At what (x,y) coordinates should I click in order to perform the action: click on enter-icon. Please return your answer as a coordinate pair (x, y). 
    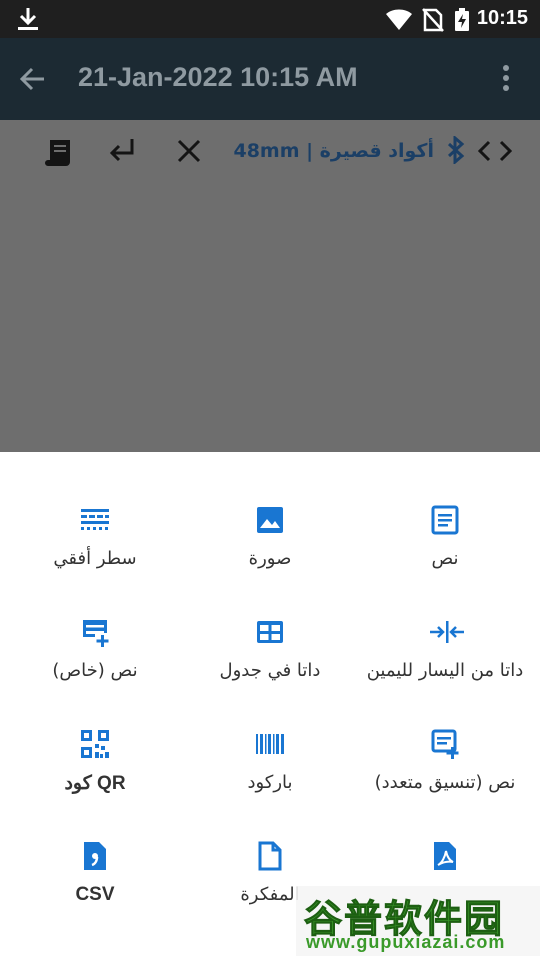
    Looking at the image, I should click on (122, 153).